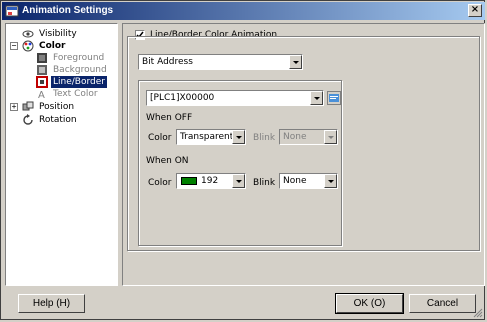 This screenshot has height=322, width=487. Describe the element at coordinates (58, 120) in the screenshot. I see `tree-item-label: Rotation` at that location.